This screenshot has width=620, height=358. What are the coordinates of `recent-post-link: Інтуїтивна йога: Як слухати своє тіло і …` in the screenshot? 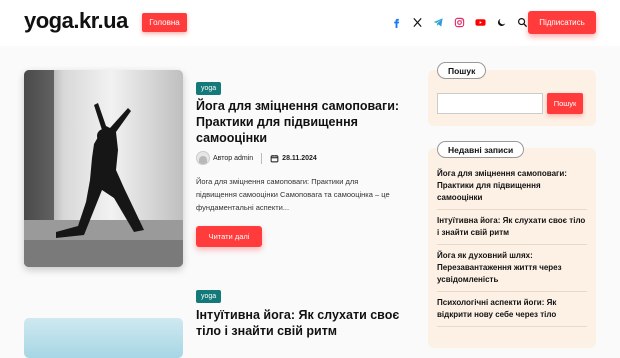 It's located at (512, 229).